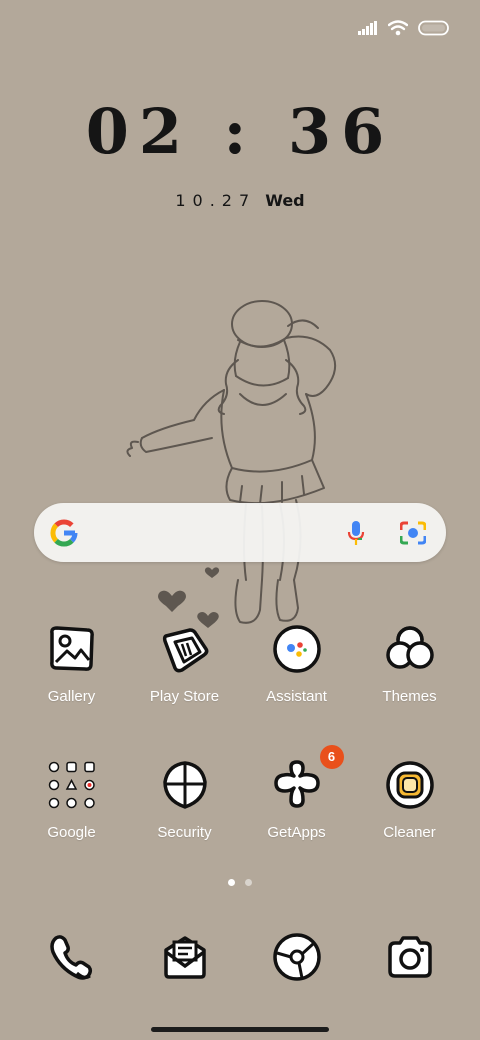 Image resolution: width=480 pixels, height=1040 pixels. Describe the element at coordinates (184, 696) in the screenshot. I see `app-label: Play Store` at that location.